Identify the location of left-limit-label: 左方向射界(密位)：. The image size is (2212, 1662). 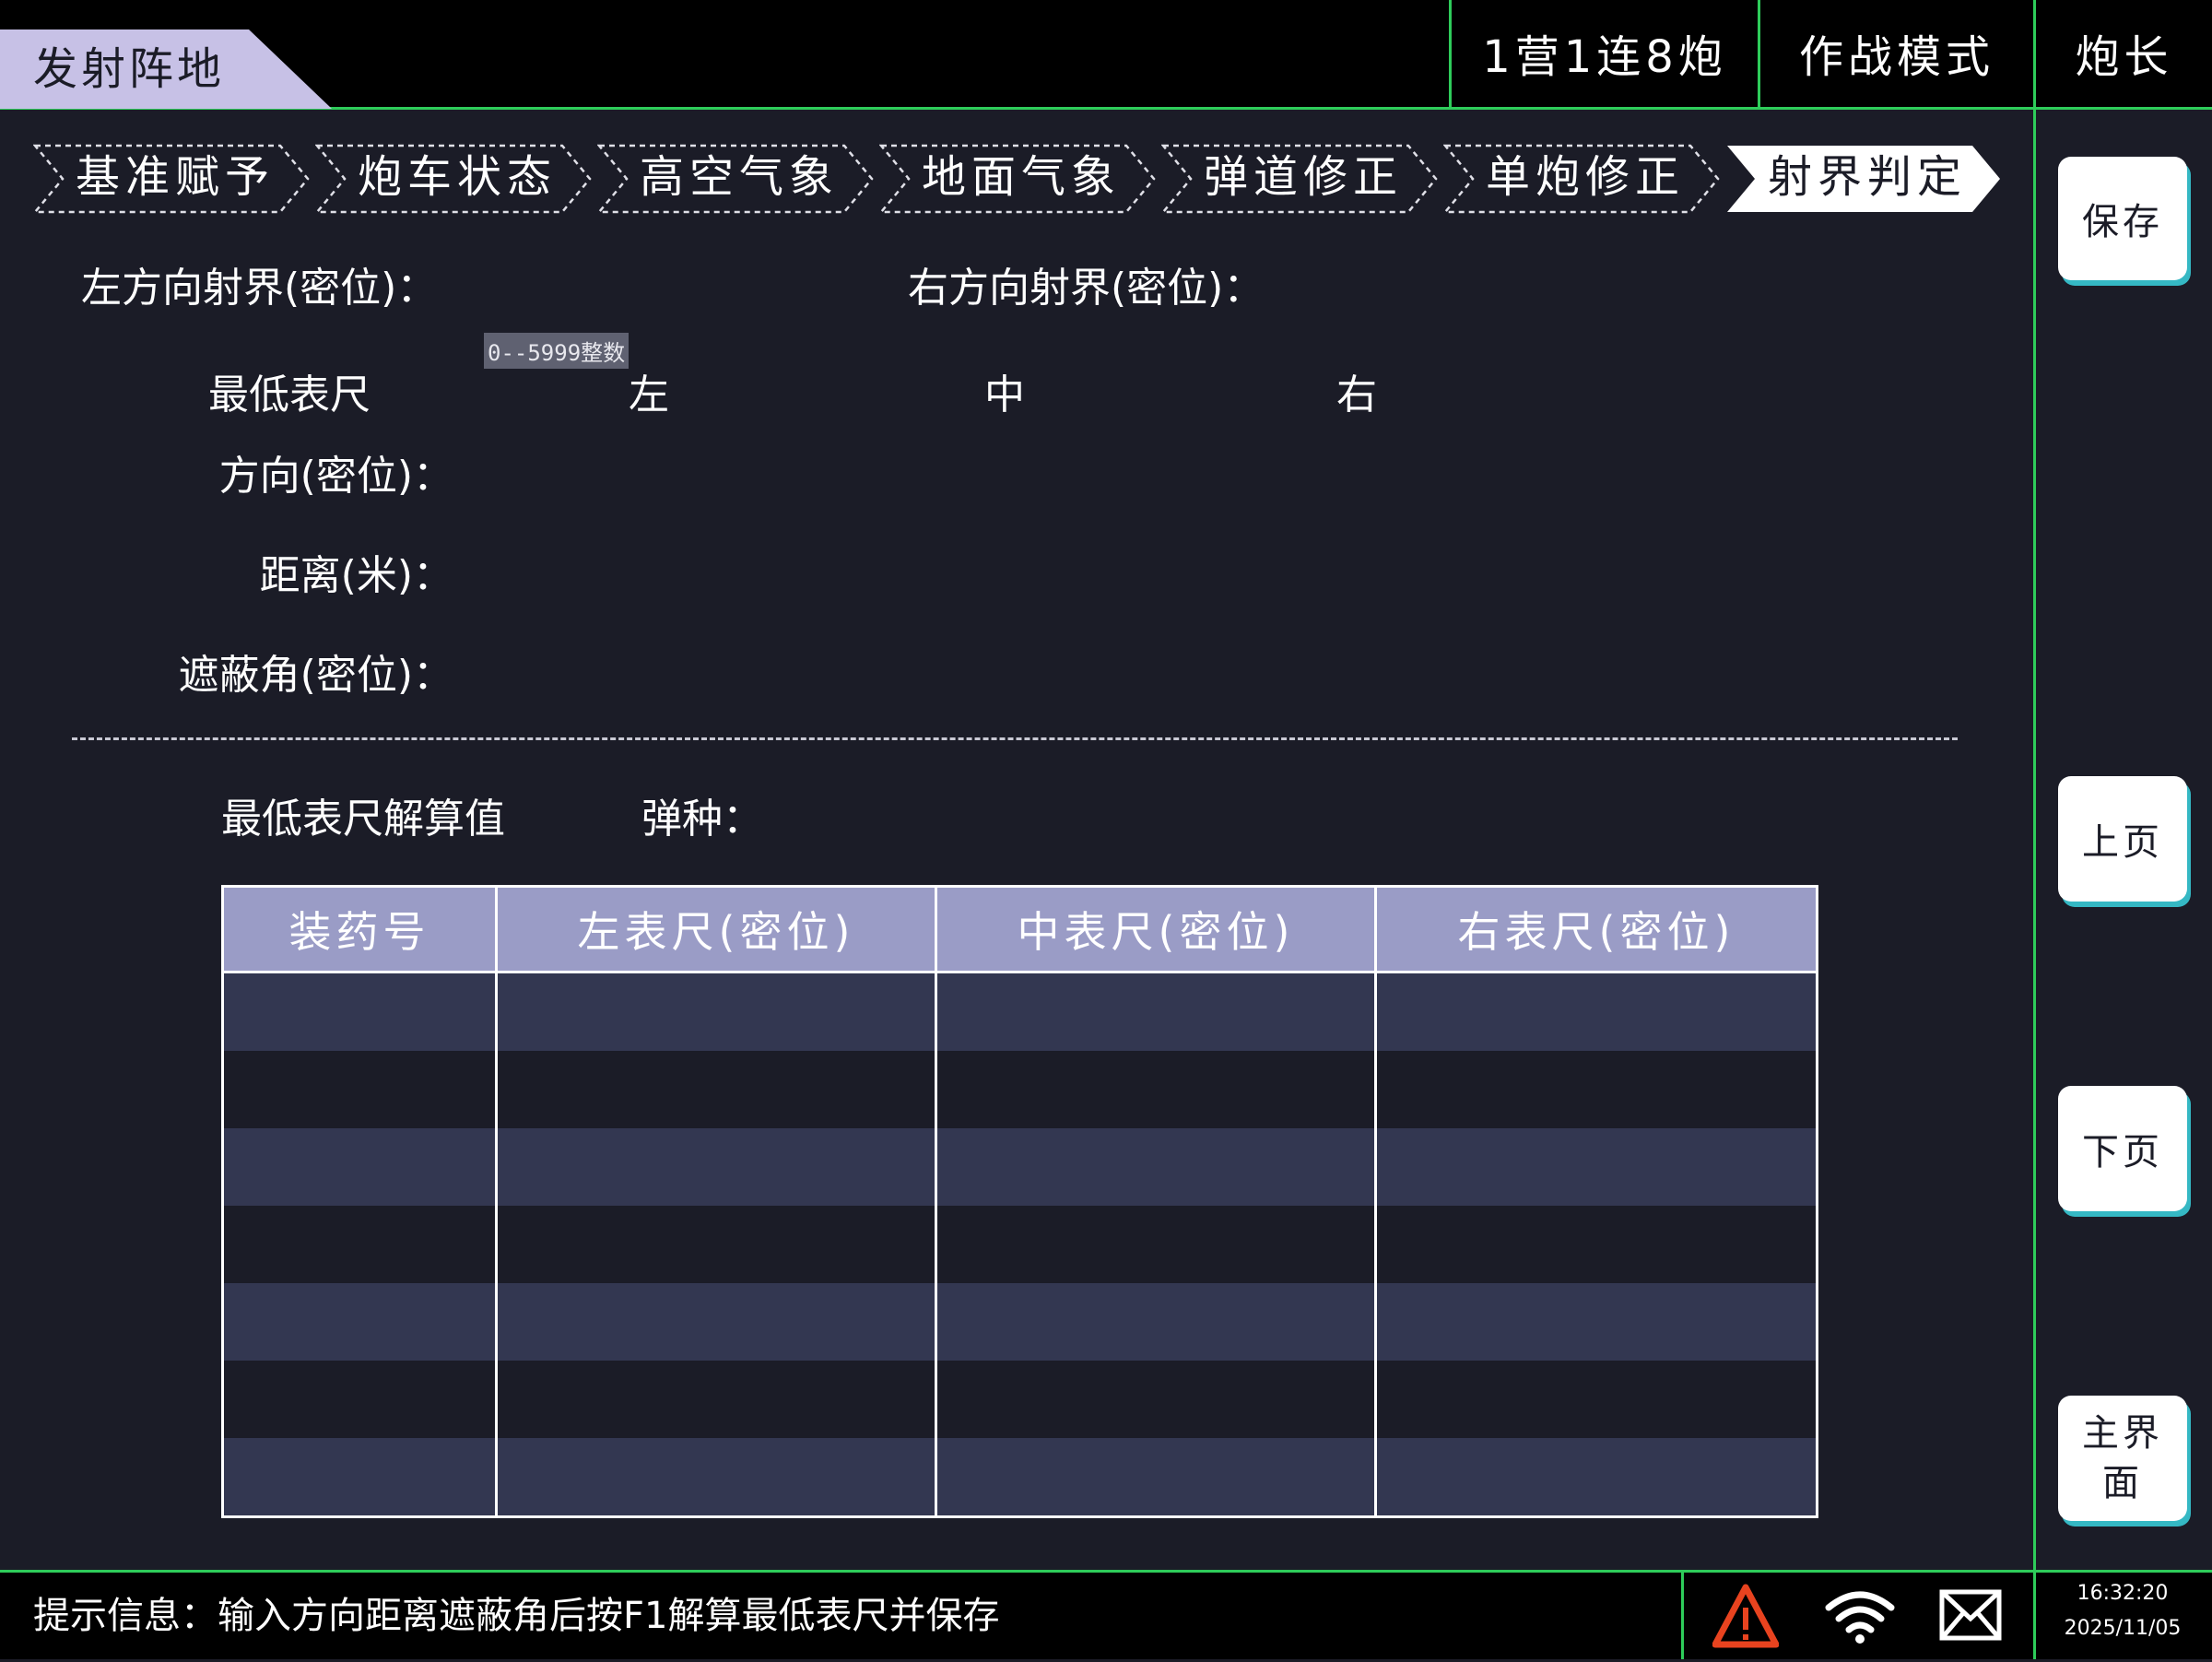
(259, 289).